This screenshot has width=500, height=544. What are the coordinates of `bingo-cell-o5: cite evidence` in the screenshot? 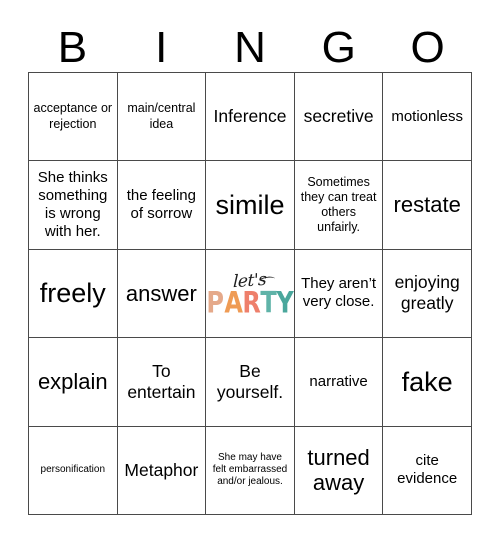 It's located at (427, 470).